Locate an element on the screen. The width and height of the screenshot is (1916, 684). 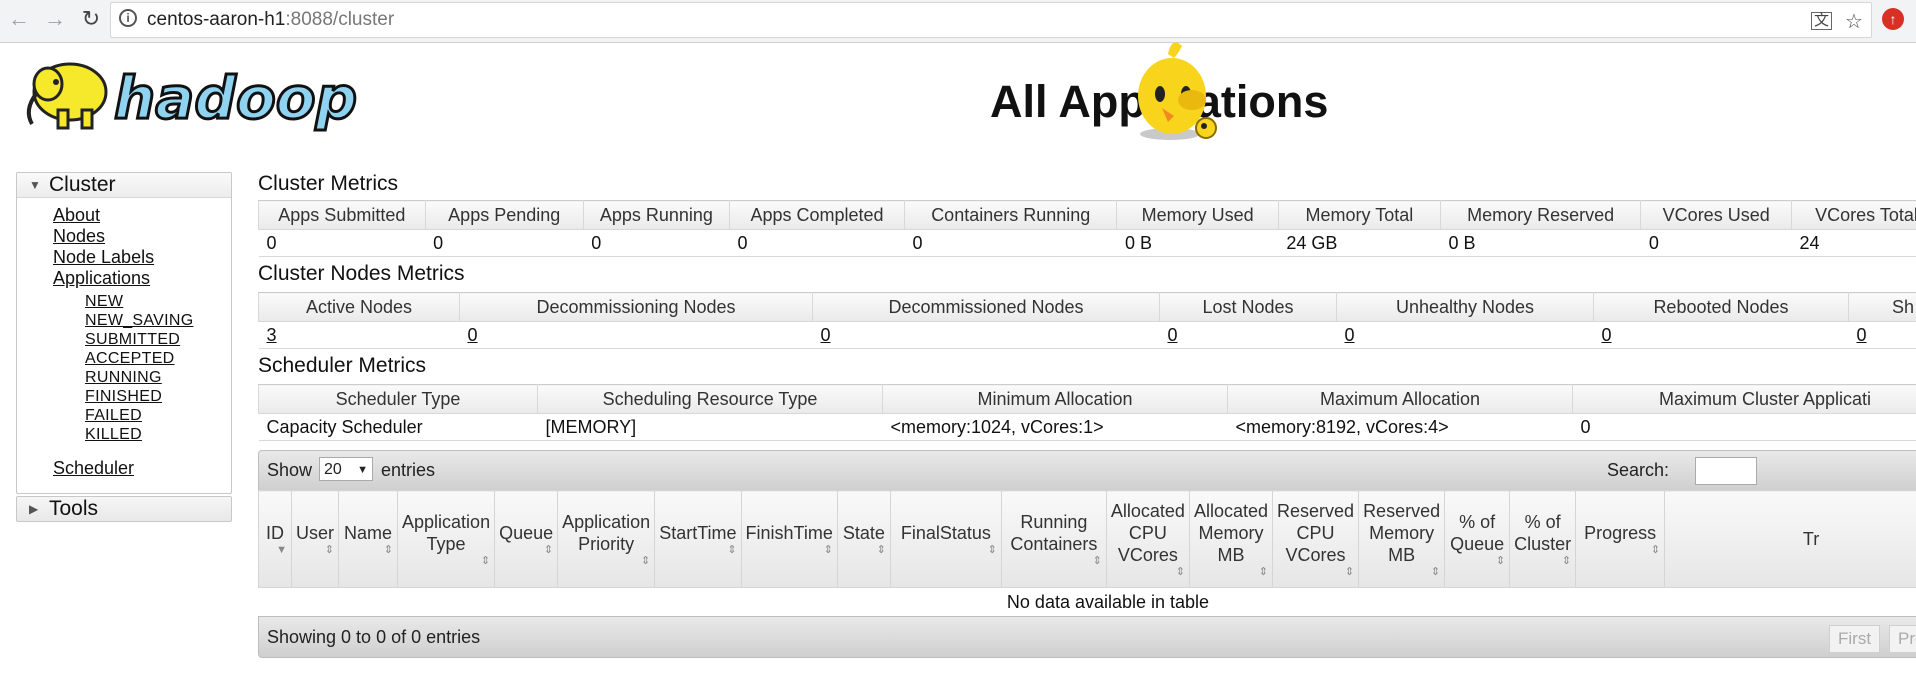
url-path: :8088/cluster is located at coordinates (340, 19).